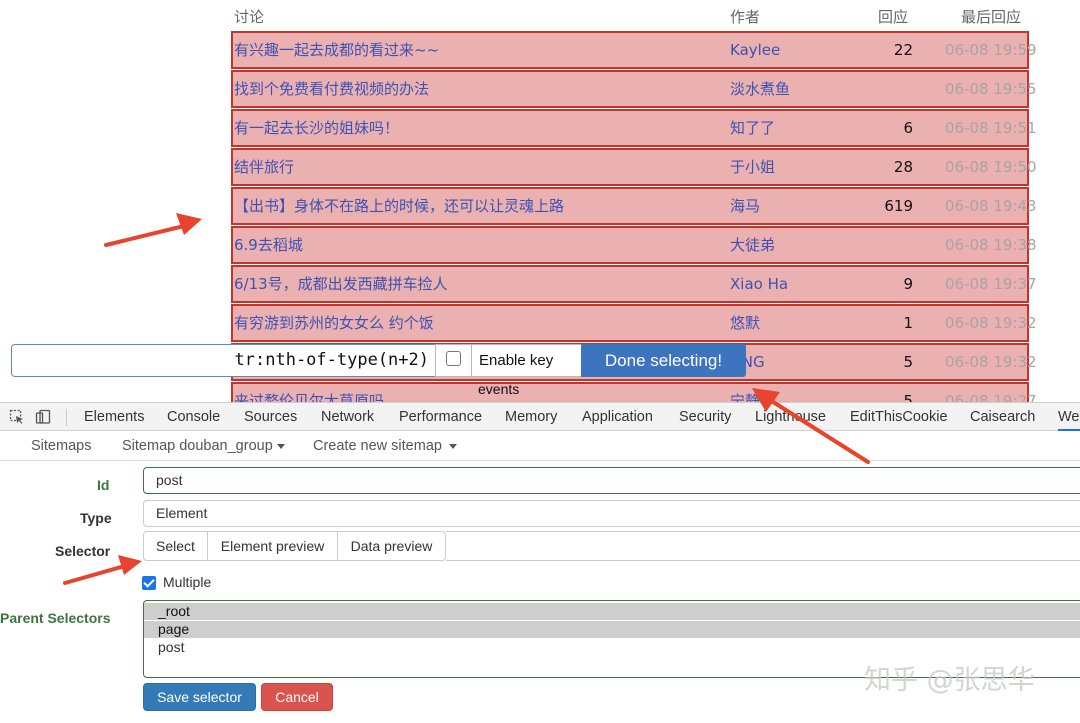  I want to click on devtools-tab-elements: Elements, so click(114, 417).